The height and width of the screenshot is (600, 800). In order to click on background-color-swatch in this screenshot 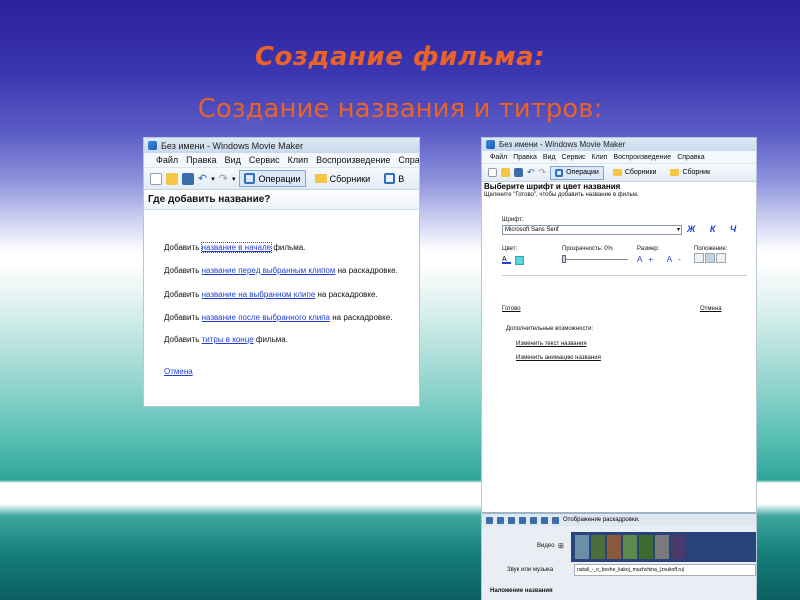, I will do `click(519, 260)`.